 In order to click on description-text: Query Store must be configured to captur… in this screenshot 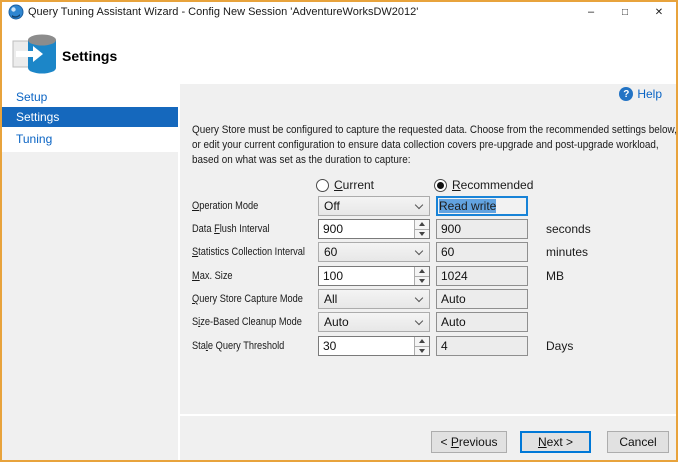, I will do `click(434, 145)`.